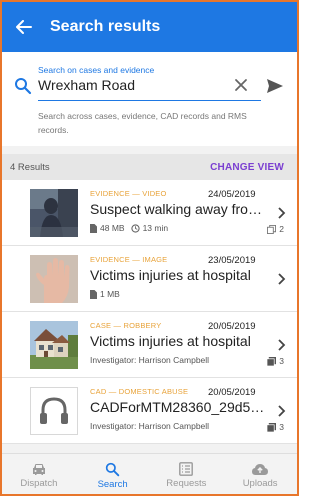  Describe the element at coordinates (129, 228) in the screenshot. I see `result-meta: 48 MB 13 min` at that location.